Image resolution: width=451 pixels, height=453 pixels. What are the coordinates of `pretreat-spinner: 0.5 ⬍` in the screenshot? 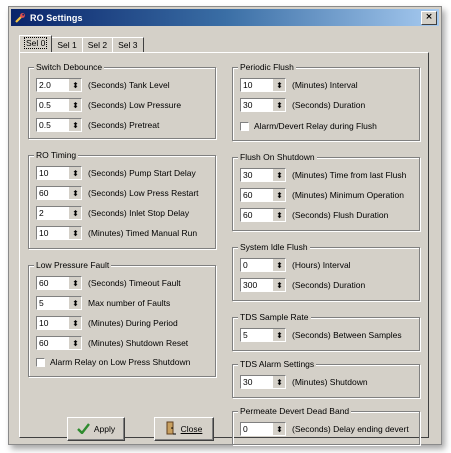 It's located at (59, 125).